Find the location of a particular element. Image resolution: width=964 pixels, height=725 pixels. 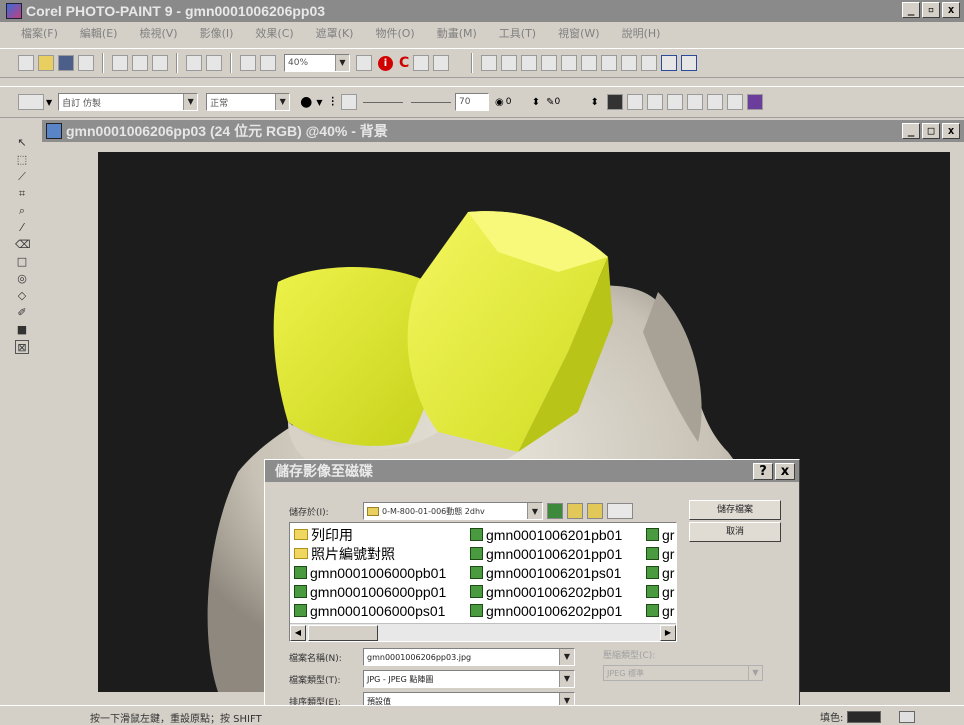

list-item: gmn0001006202pp01 is located at coordinates (546, 610).